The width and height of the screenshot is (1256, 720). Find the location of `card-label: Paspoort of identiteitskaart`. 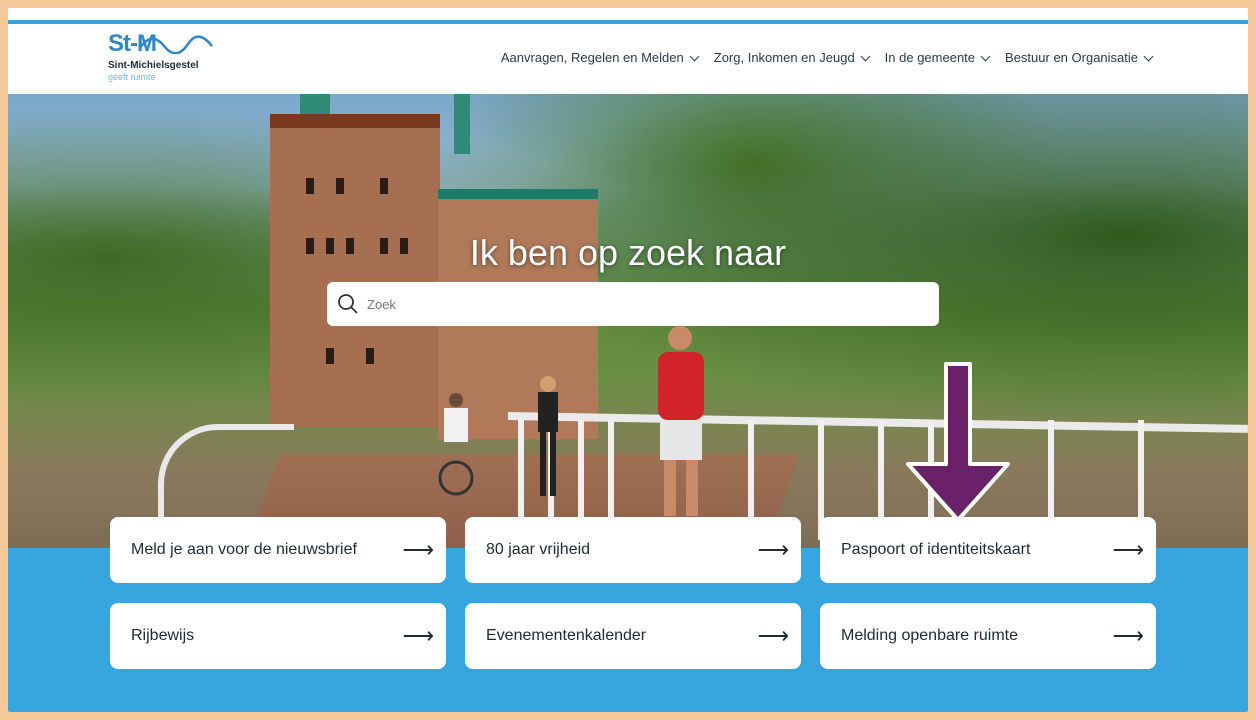

card-label: Paspoort of identiteitskaart is located at coordinates (936, 549).